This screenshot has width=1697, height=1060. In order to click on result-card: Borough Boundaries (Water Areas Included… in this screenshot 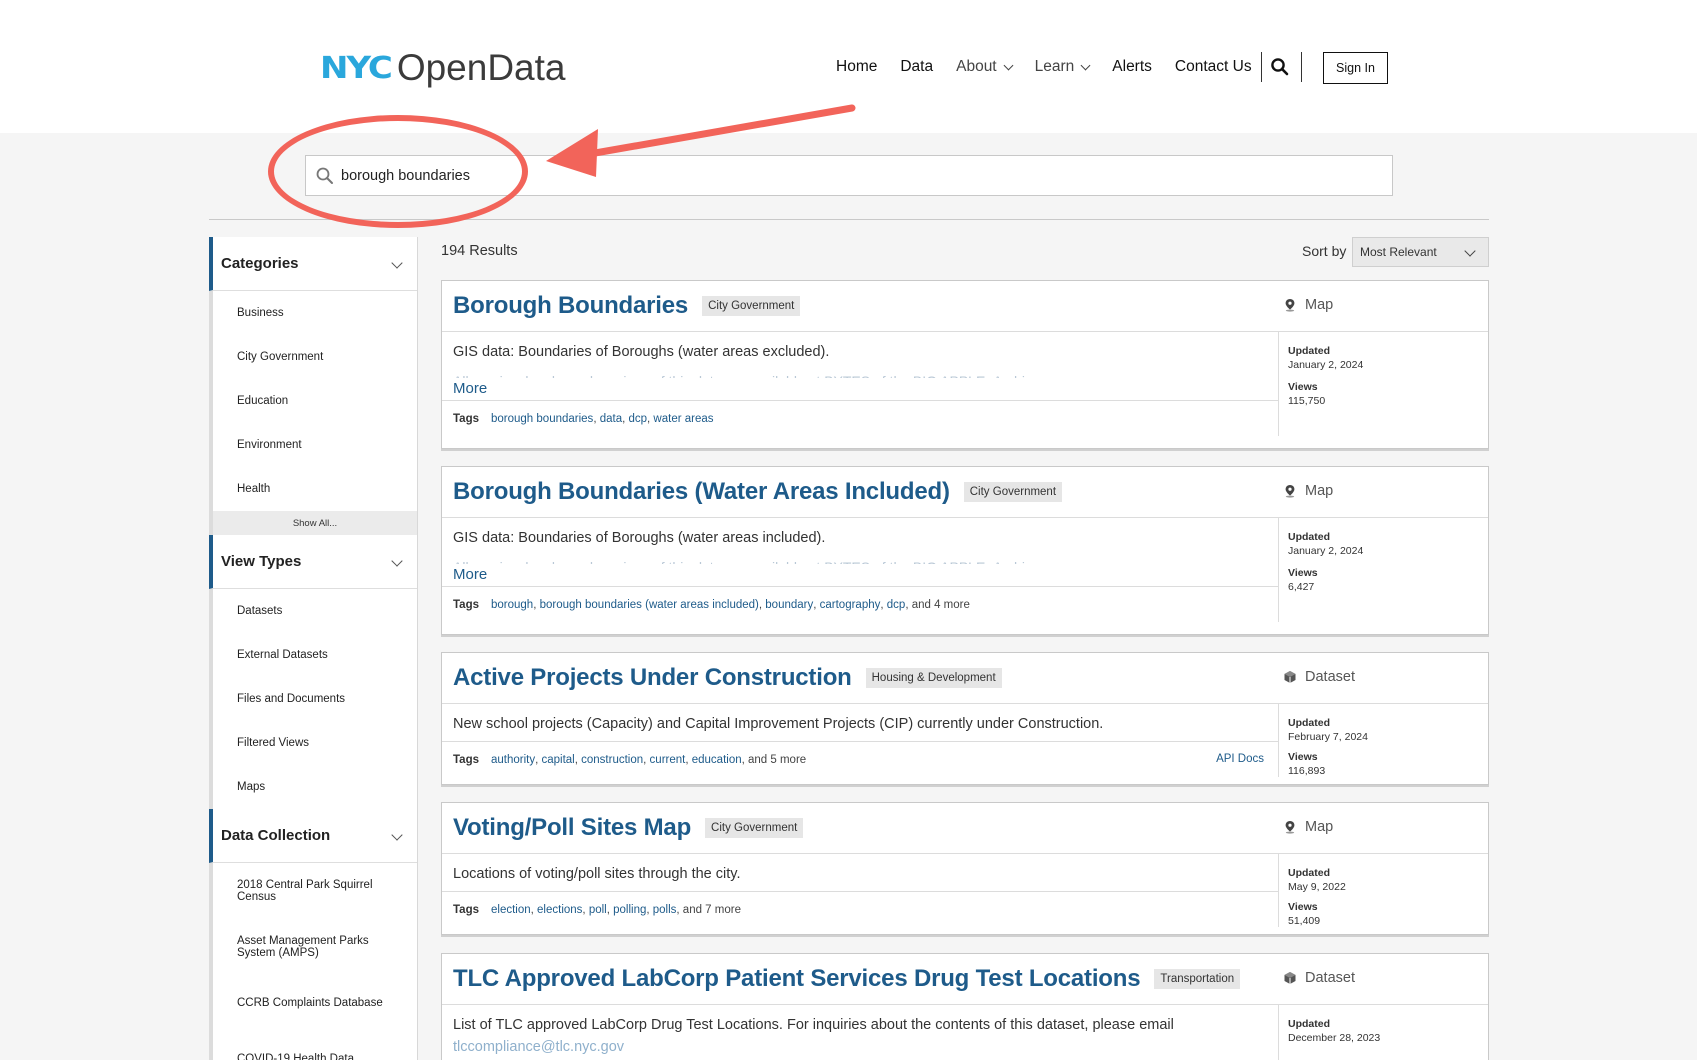, I will do `click(965, 550)`.